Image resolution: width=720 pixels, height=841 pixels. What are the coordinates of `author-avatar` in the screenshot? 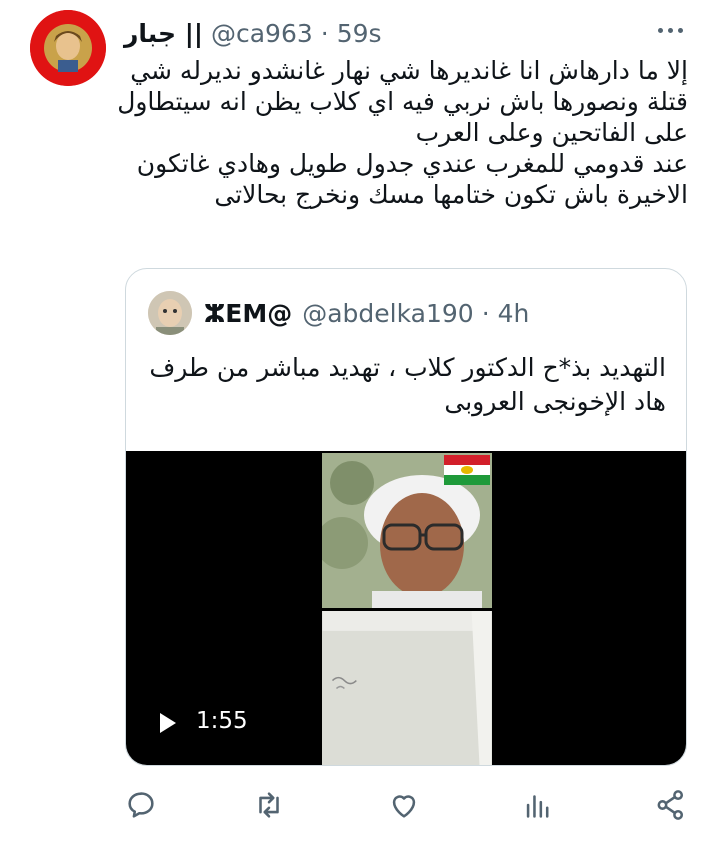 It's located at (68, 48).